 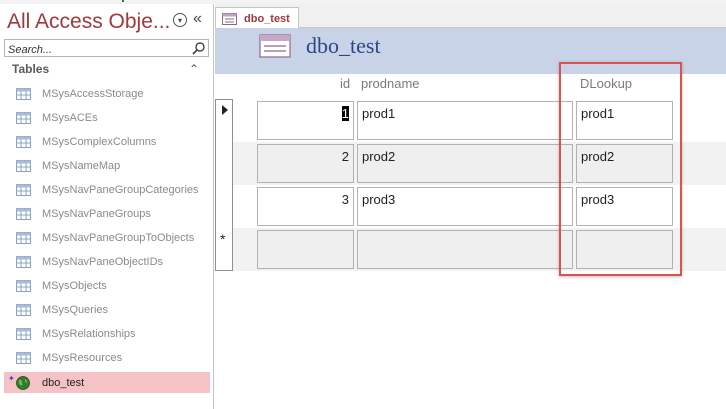 What do you see at coordinates (82, 358) in the screenshot?
I see `nav-item-label: MSysResources` at bounding box center [82, 358].